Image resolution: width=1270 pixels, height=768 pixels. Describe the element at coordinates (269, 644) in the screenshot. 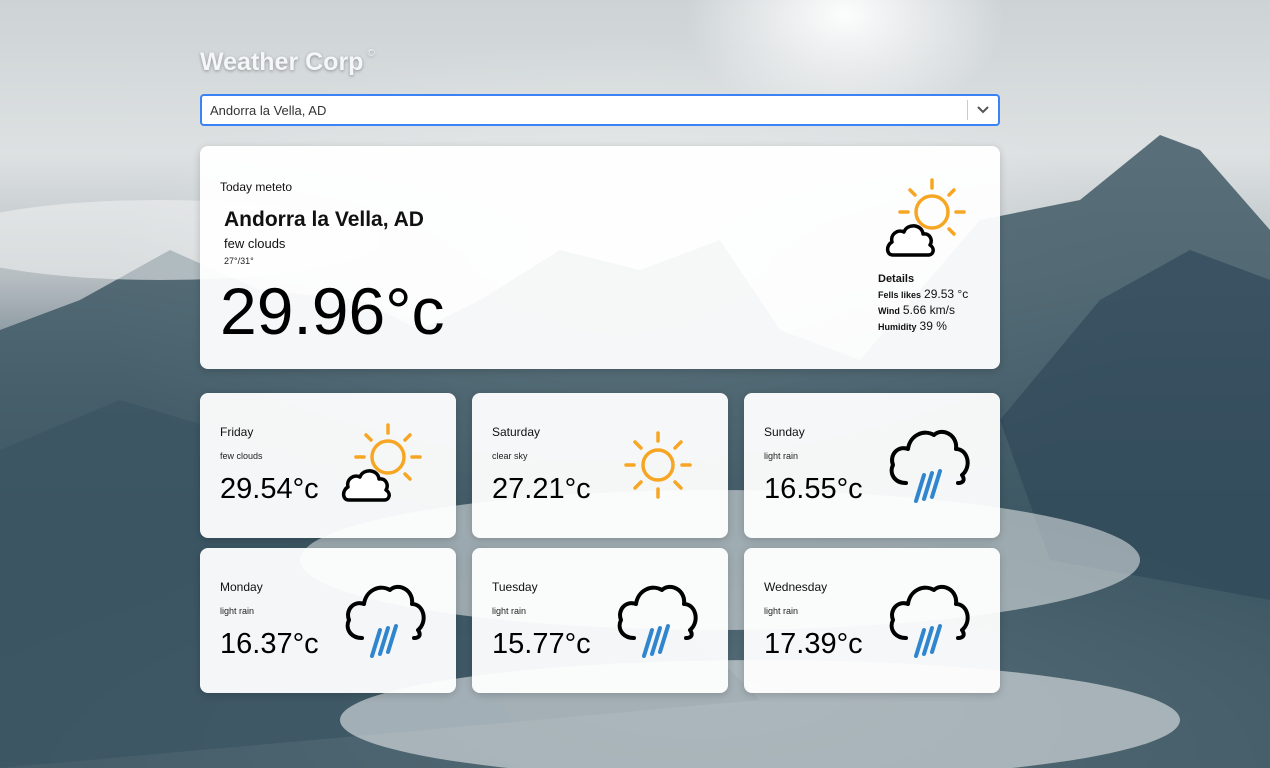

I see `forecast-temperature: 16.37°c` at that location.